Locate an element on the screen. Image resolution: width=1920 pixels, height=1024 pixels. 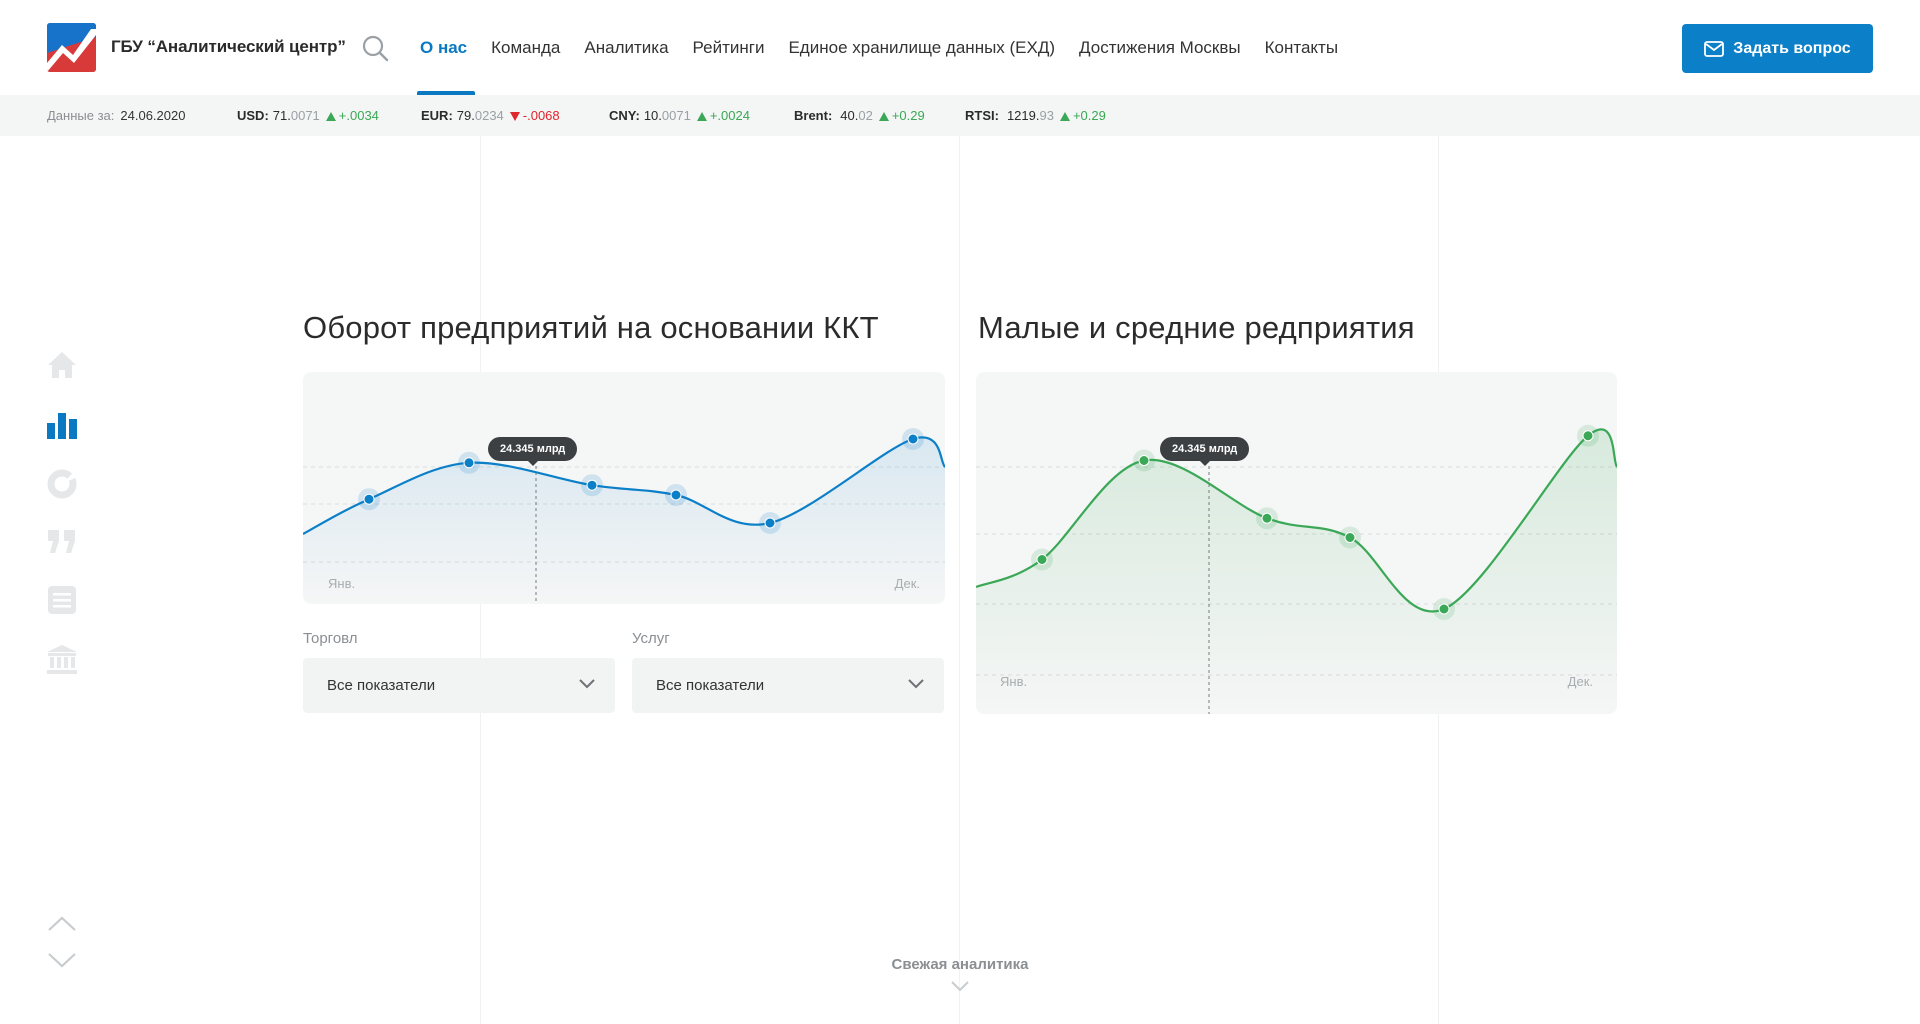
filter-services-label: Услуг is located at coordinates (651, 638).